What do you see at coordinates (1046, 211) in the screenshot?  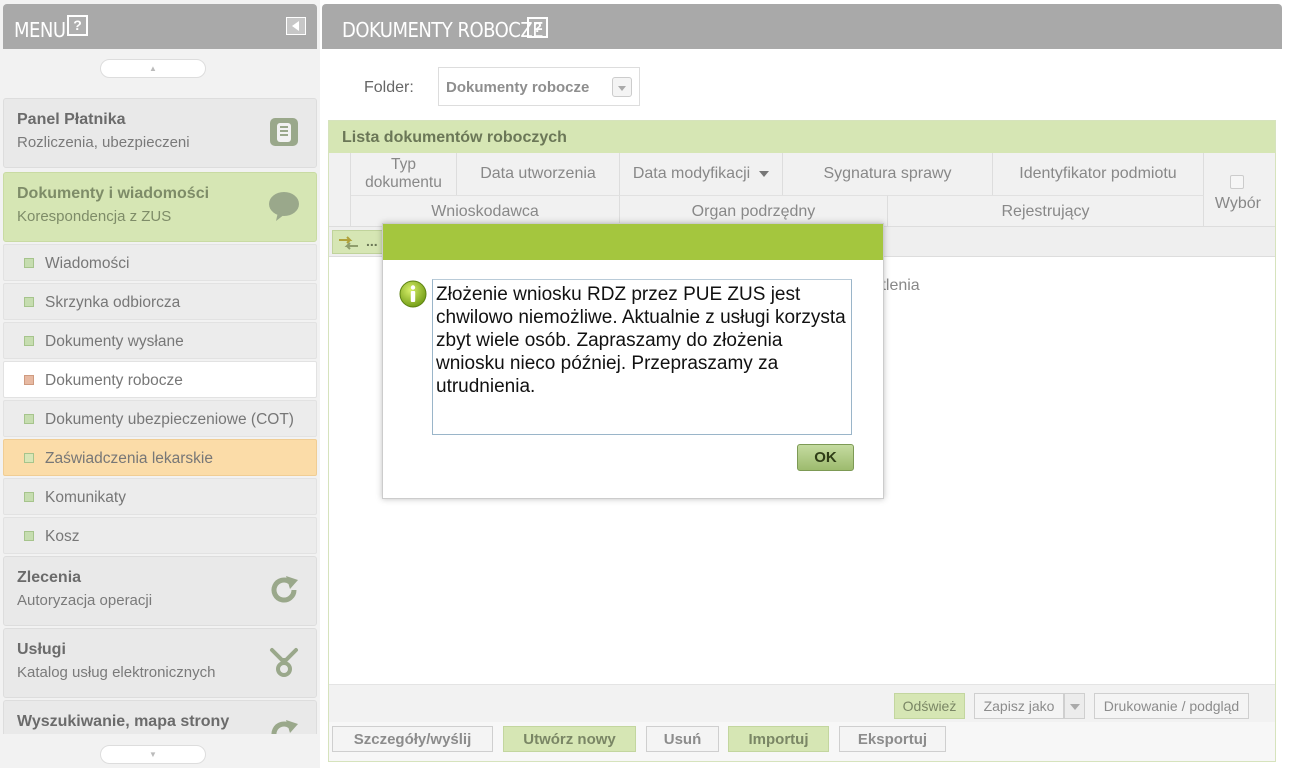 I see `column-rejestrujacy: Rejestrujący` at bounding box center [1046, 211].